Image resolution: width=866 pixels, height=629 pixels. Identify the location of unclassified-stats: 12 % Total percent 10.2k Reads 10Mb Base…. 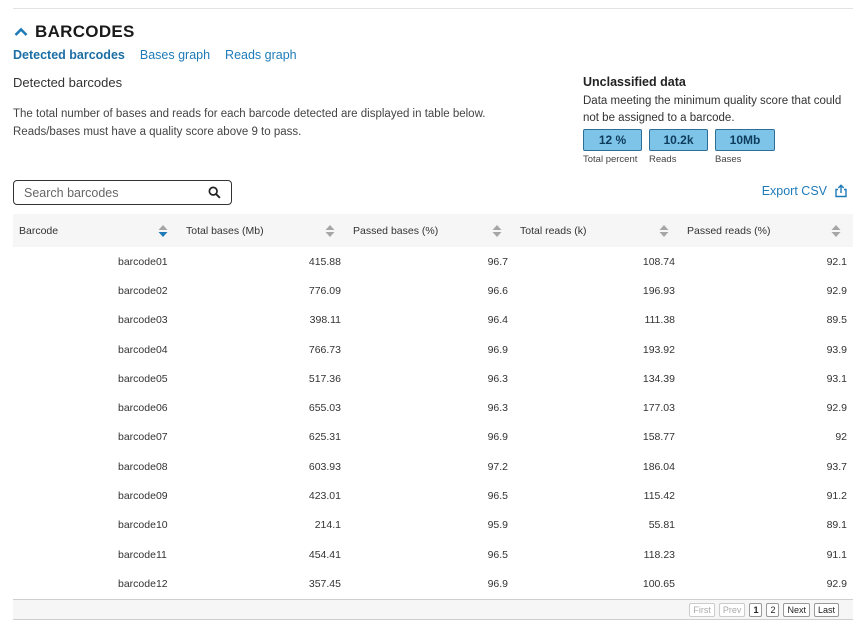
(723, 147).